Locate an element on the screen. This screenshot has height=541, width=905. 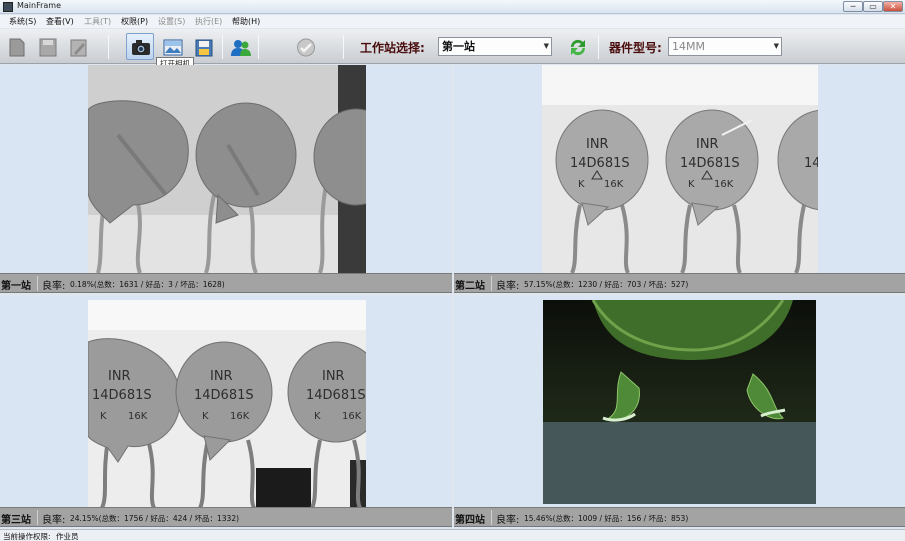
open-camera-button is located at coordinates (140, 46).